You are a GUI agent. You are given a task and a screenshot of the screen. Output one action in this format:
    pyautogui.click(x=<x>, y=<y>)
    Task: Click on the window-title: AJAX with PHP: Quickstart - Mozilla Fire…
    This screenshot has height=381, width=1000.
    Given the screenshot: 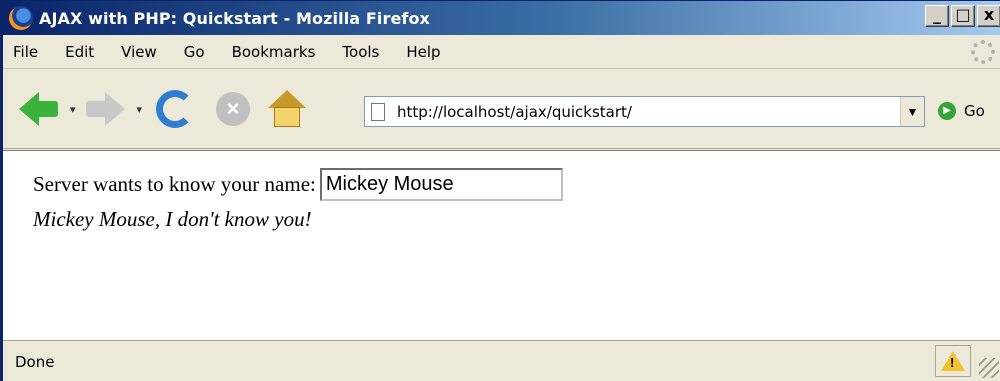 What is the action you would take?
    pyautogui.click(x=234, y=18)
    